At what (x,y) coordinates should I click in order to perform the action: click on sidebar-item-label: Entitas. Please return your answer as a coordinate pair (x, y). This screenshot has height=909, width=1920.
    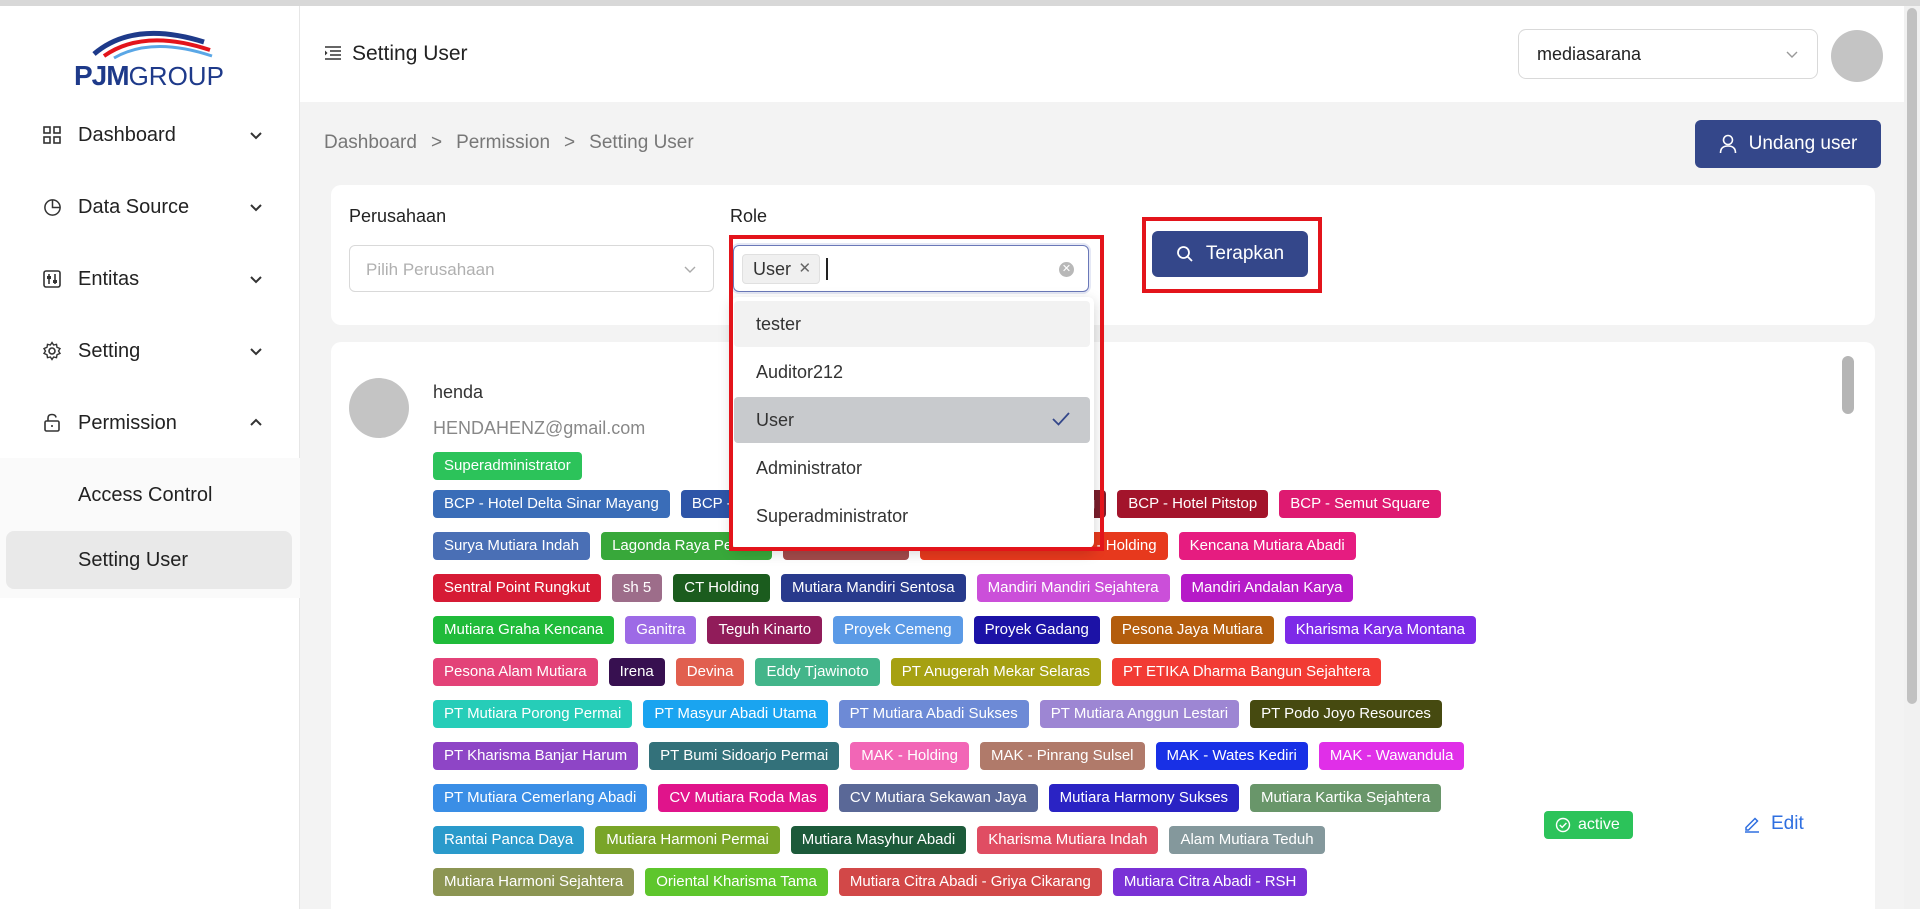
    Looking at the image, I should click on (109, 278).